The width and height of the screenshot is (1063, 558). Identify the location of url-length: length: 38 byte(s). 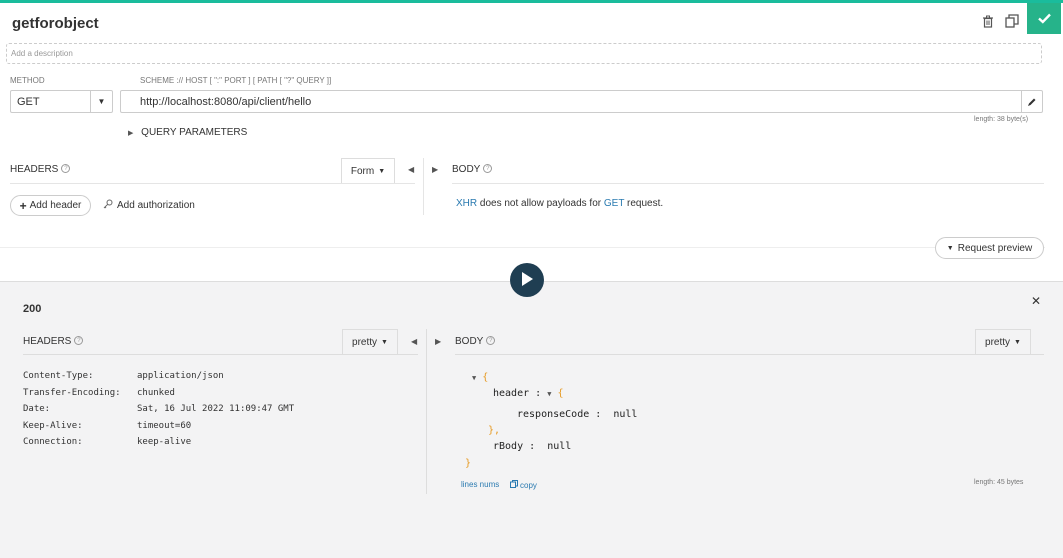
(1001, 119).